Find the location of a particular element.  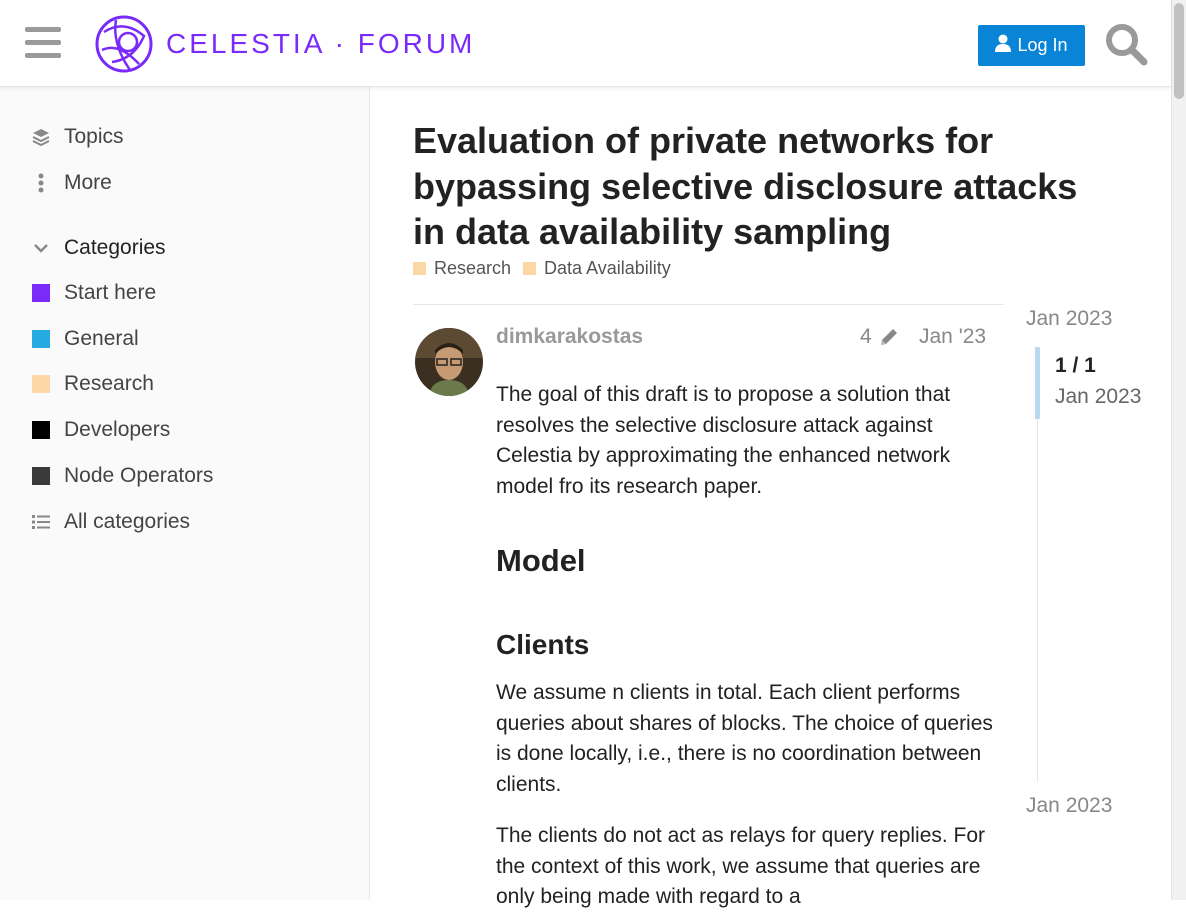

sidebar-categories-toggle: Categories is located at coordinates (99, 248).